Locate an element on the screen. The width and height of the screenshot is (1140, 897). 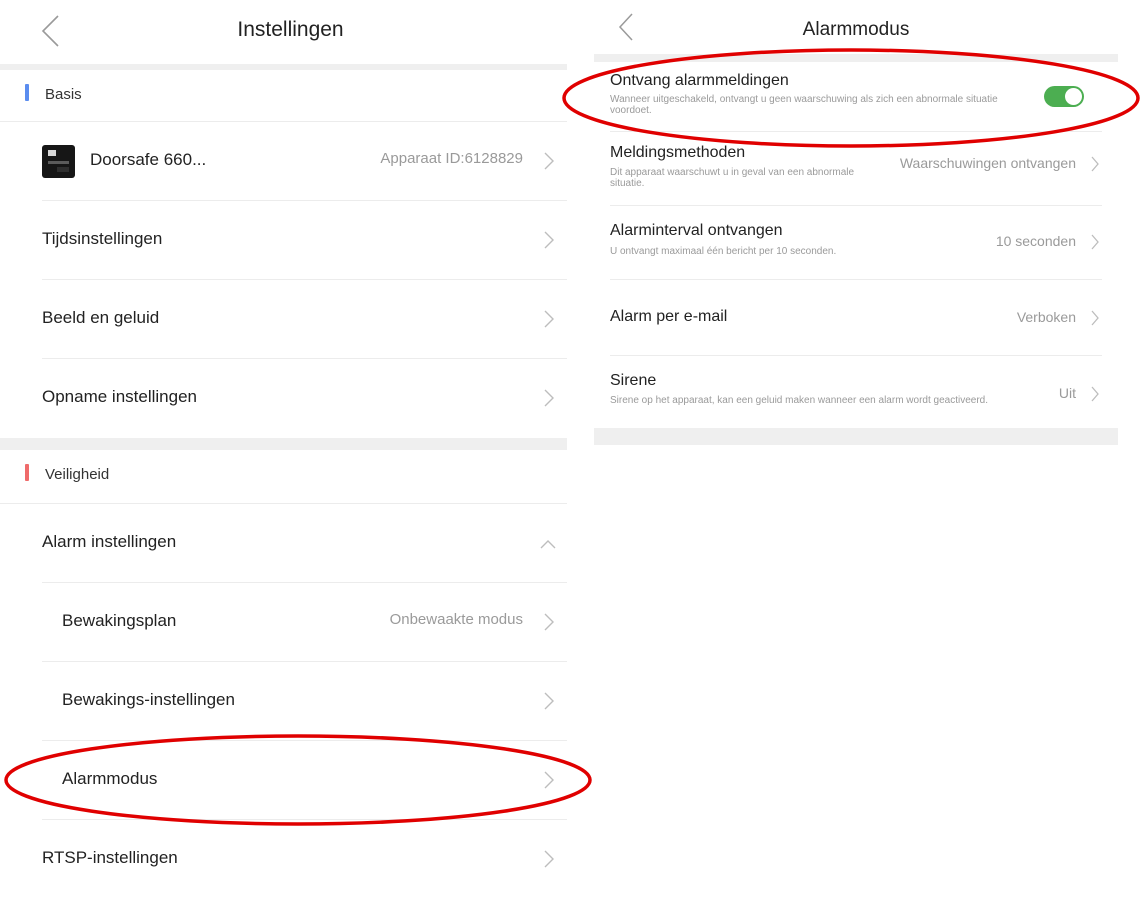
section-label: Basis is located at coordinates (63, 94).